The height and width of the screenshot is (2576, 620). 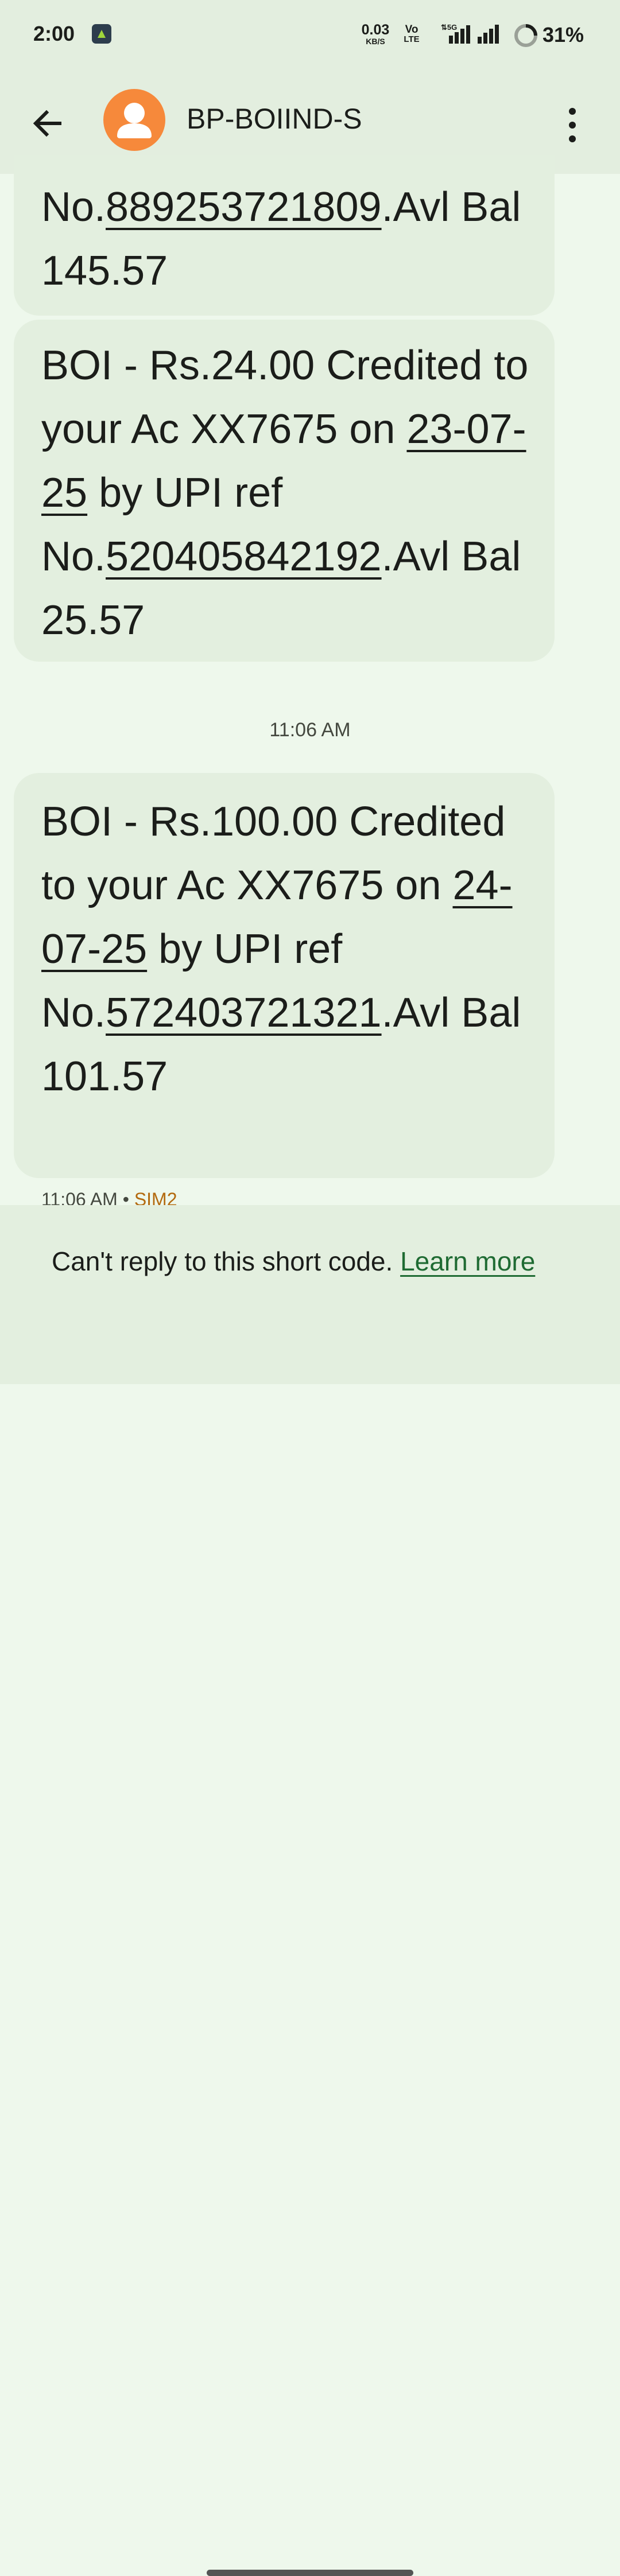 What do you see at coordinates (54, 33) in the screenshot?
I see `status-time: 2:00` at bounding box center [54, 33].